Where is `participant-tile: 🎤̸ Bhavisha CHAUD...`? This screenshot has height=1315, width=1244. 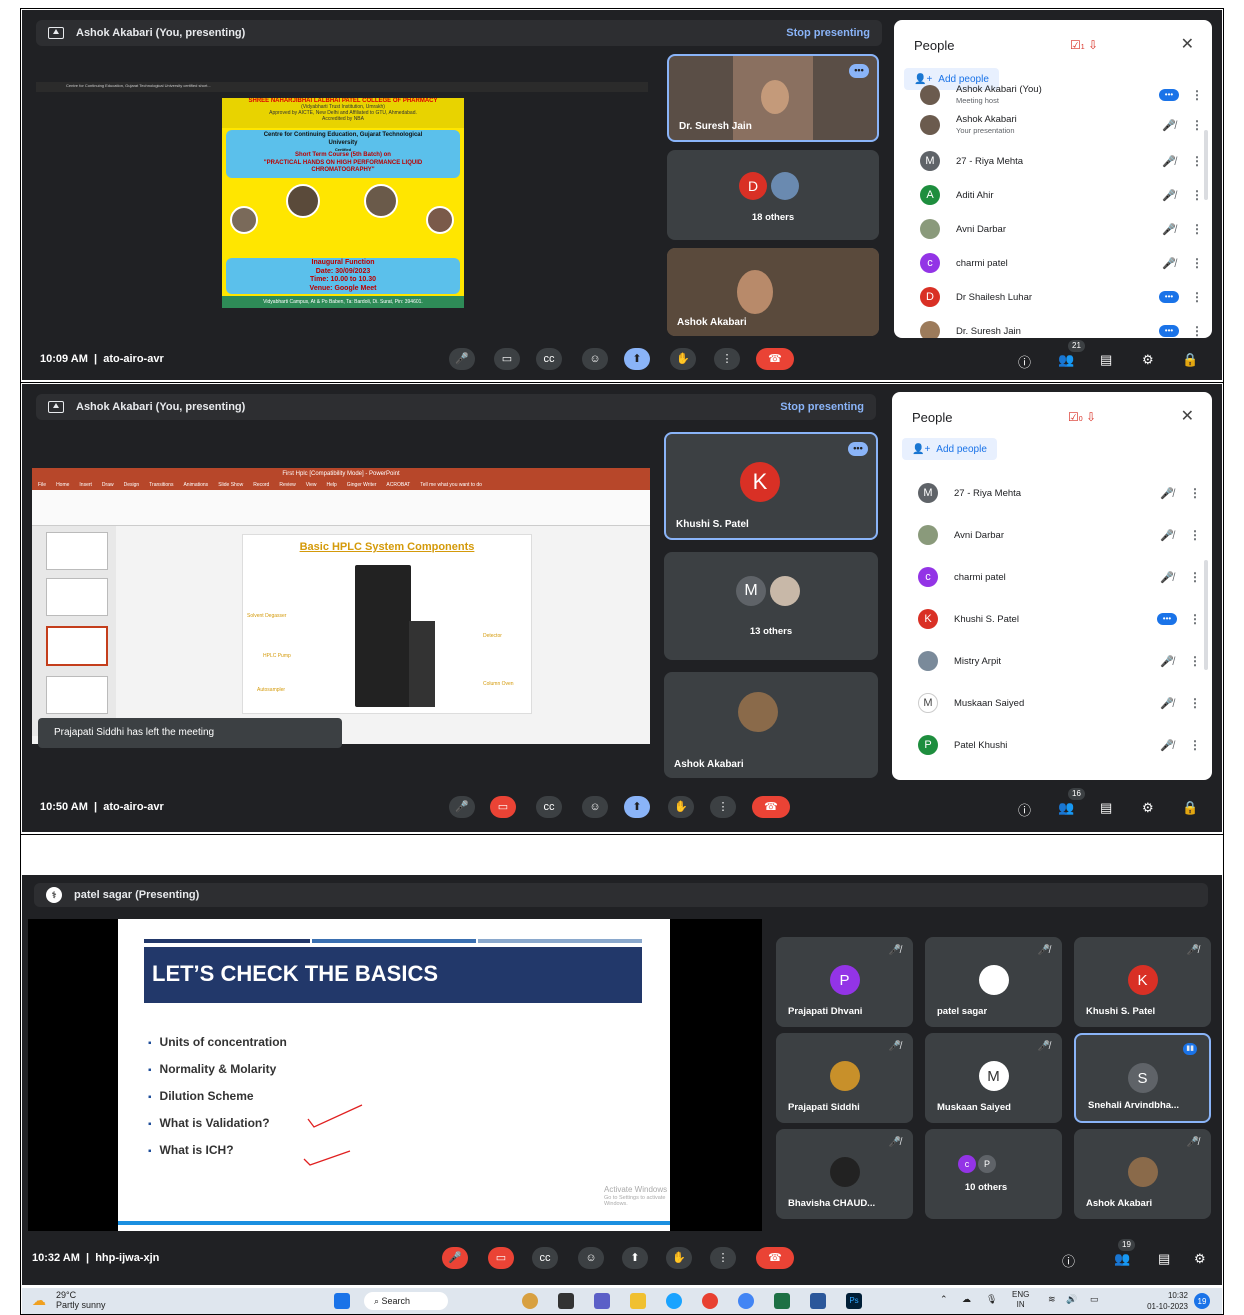
participant-tile: 🎤̸ Bhavisha CHAUD... is located at coordinates (844, 1174).